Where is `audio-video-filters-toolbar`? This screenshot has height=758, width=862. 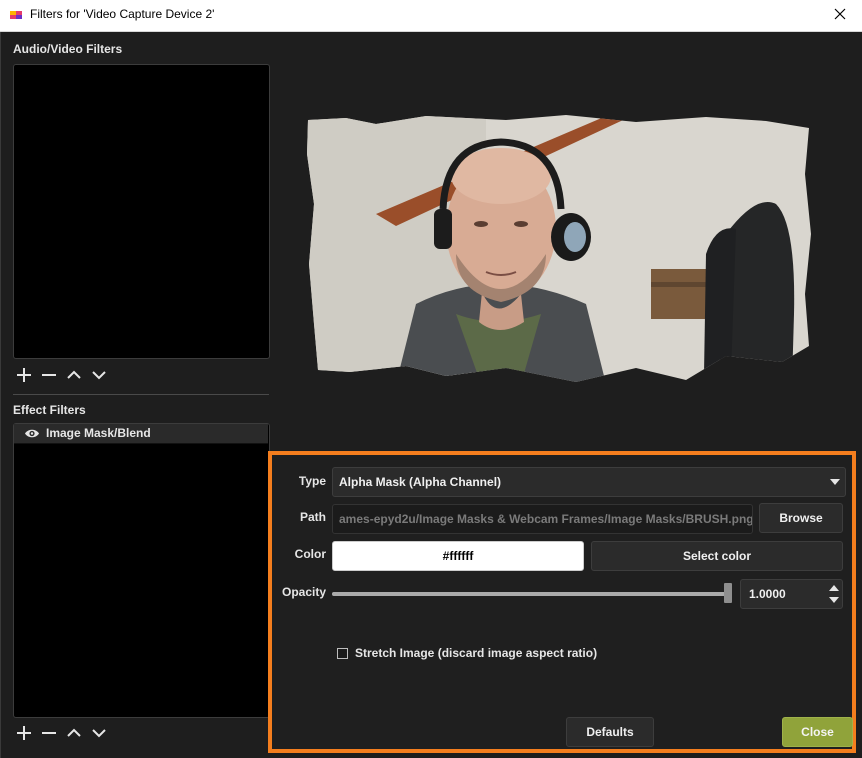
audio-video-filters-toolbar is located at coordinates (61, 375).